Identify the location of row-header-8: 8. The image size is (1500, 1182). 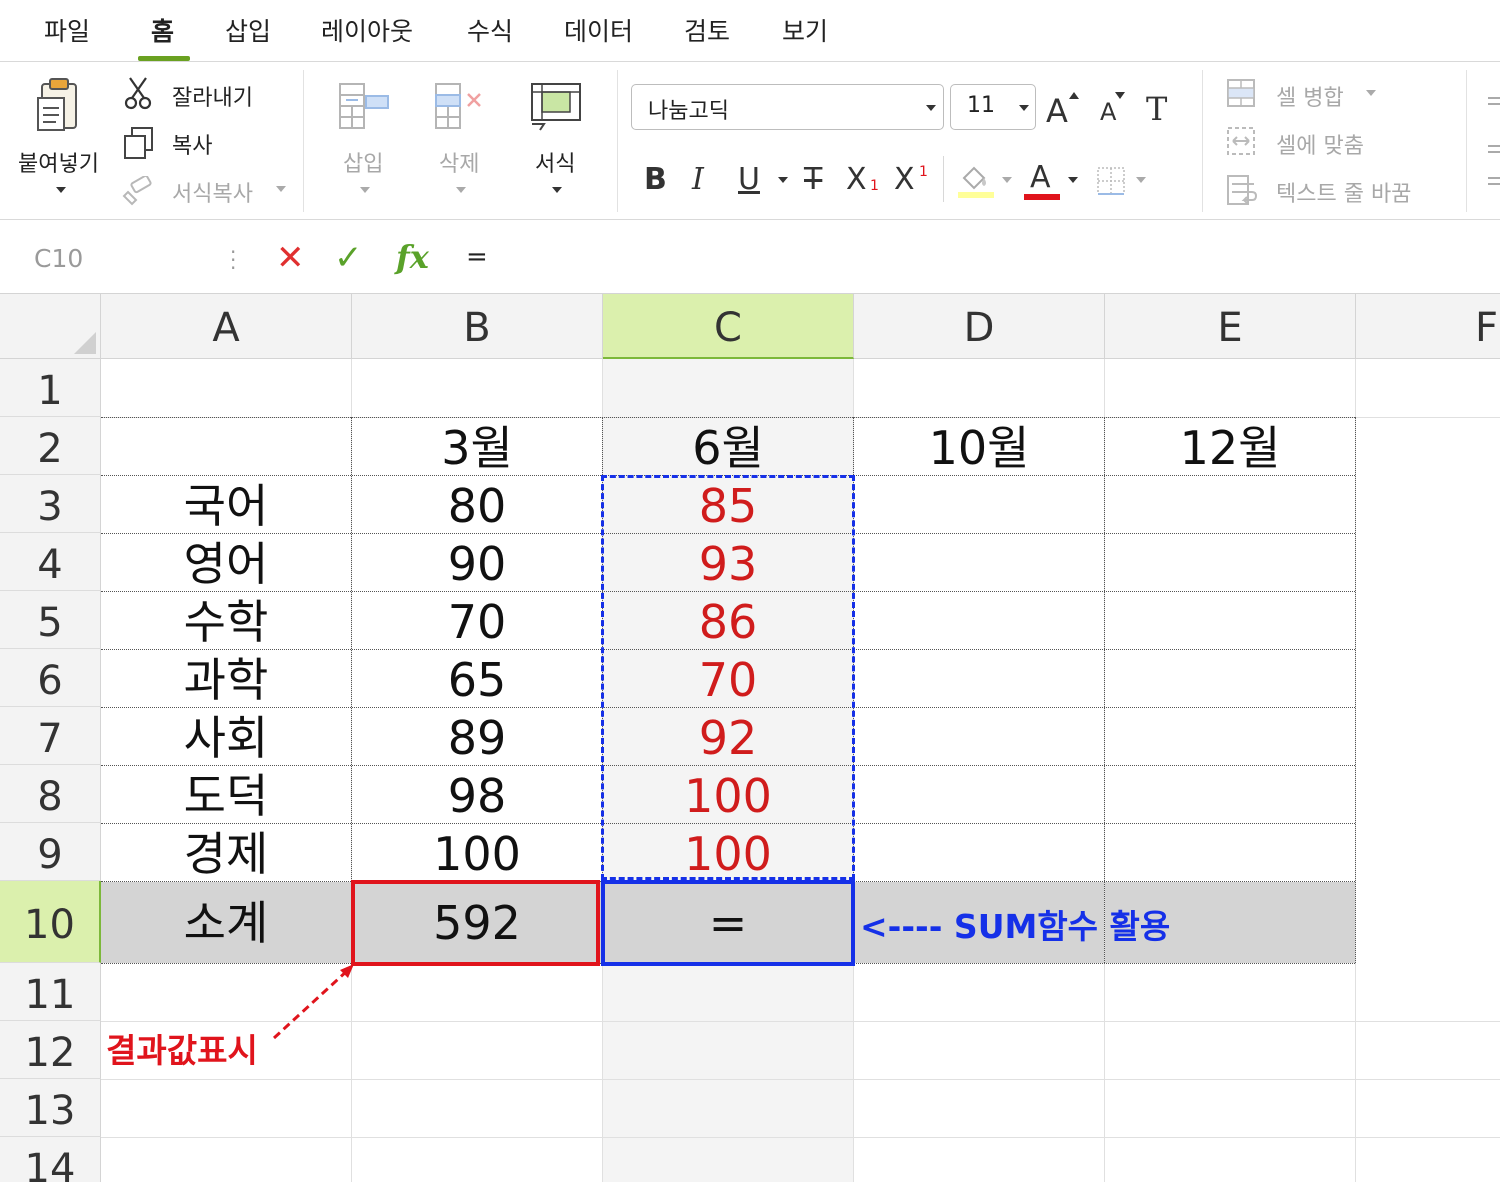
(50, 794).